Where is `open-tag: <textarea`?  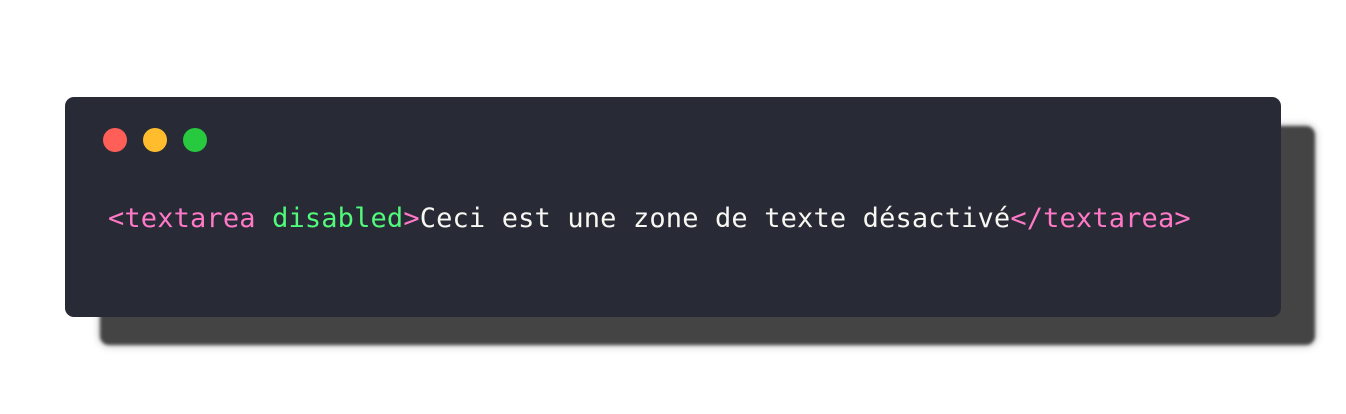
open-tag: <textarea is located at coordinates (190, 218).